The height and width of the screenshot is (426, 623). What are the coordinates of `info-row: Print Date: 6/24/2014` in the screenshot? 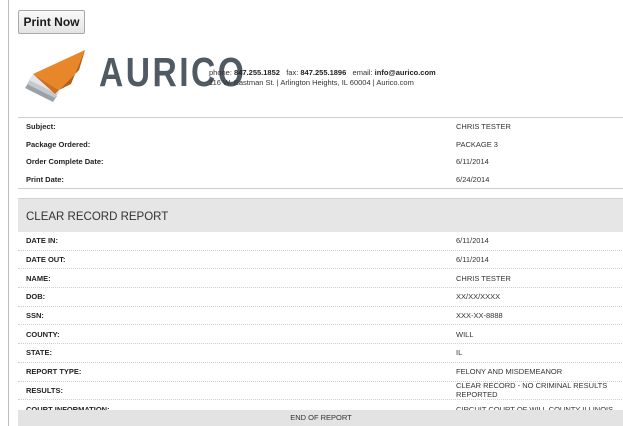 It's located at (320, 180).